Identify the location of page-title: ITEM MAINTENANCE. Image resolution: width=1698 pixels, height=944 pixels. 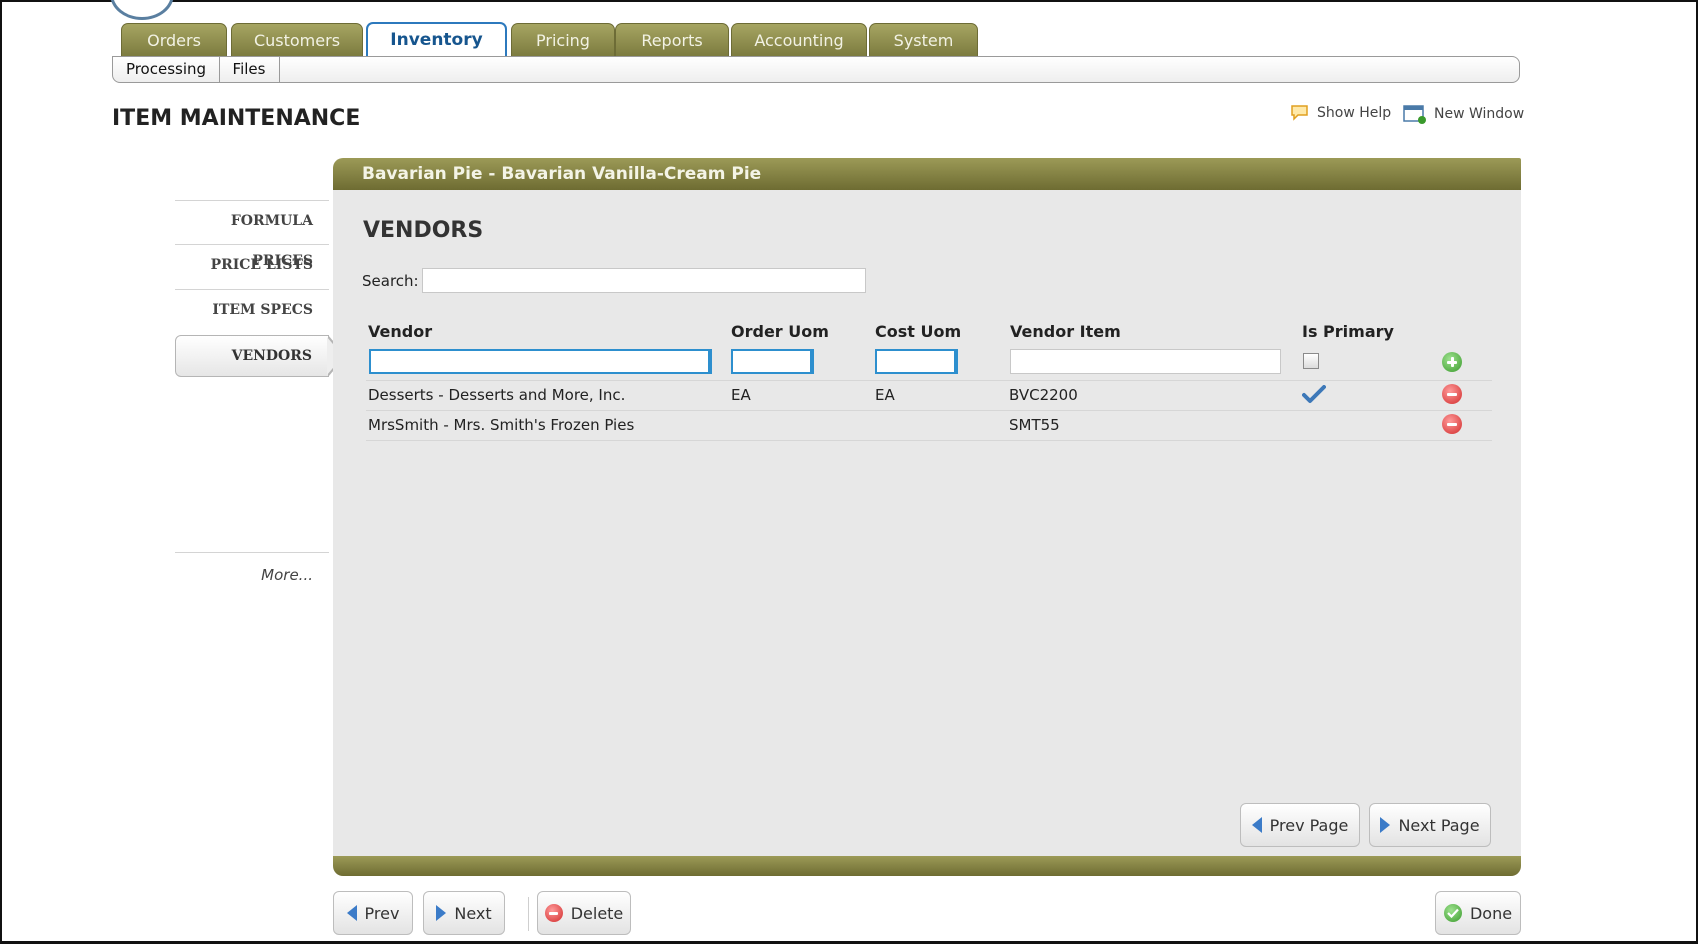
(236, 118).